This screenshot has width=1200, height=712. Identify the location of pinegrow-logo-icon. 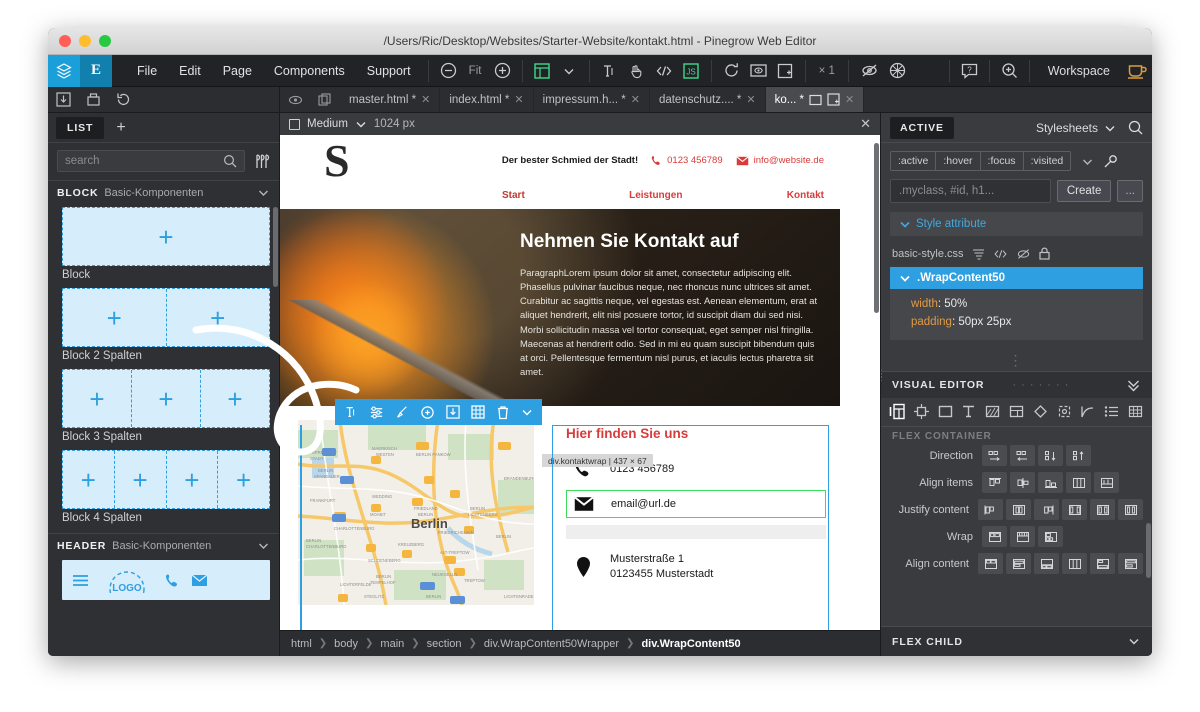
(64, 70).